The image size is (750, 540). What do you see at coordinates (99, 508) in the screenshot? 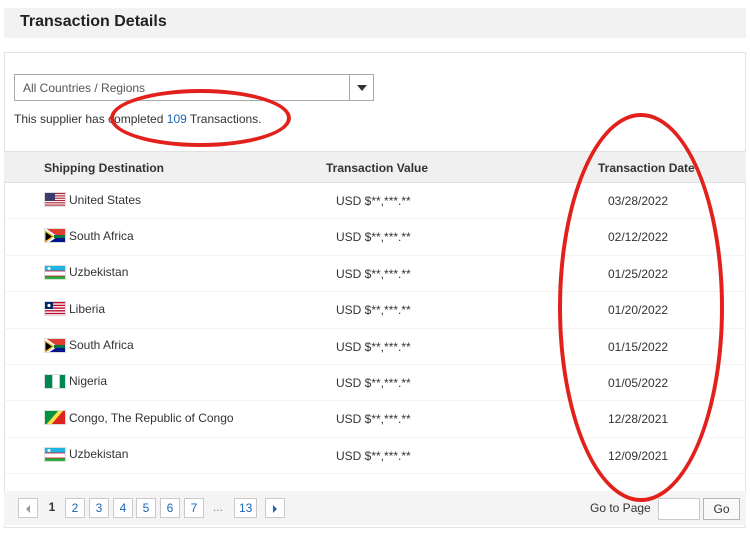
I see `page-3: 3` at bounding box center [99, 508].